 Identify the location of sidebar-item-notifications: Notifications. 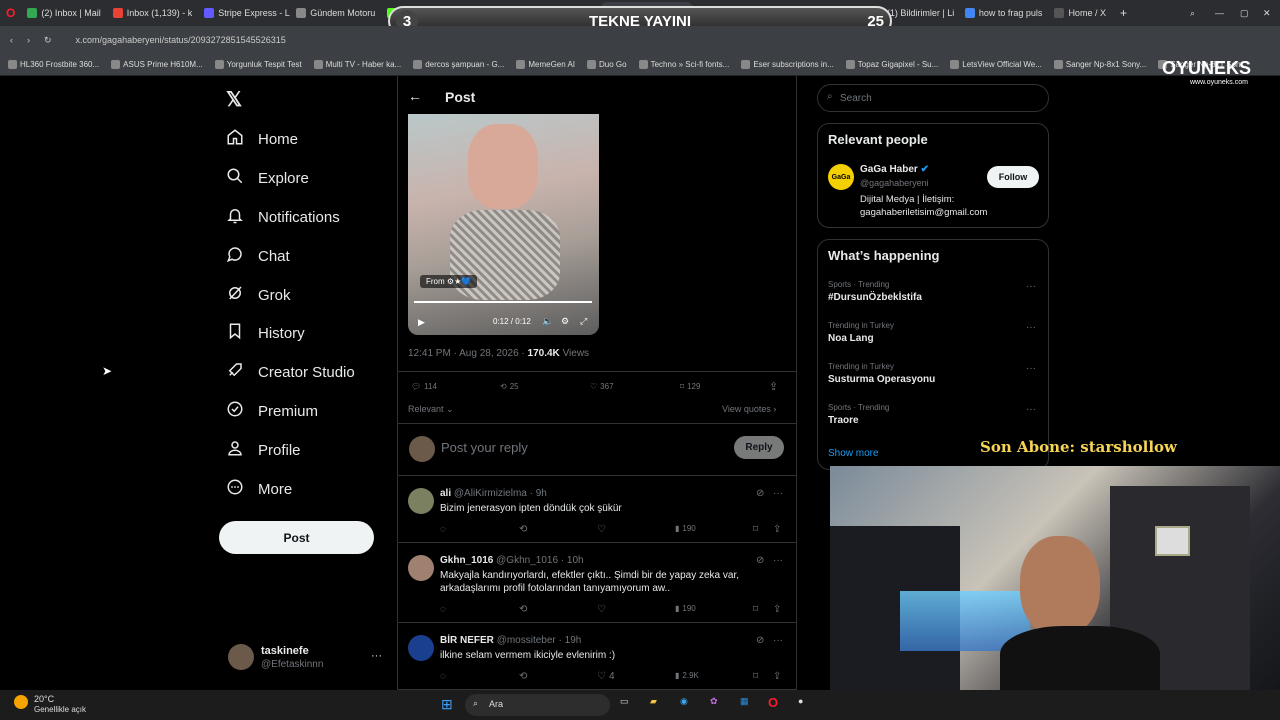
(283, 217).